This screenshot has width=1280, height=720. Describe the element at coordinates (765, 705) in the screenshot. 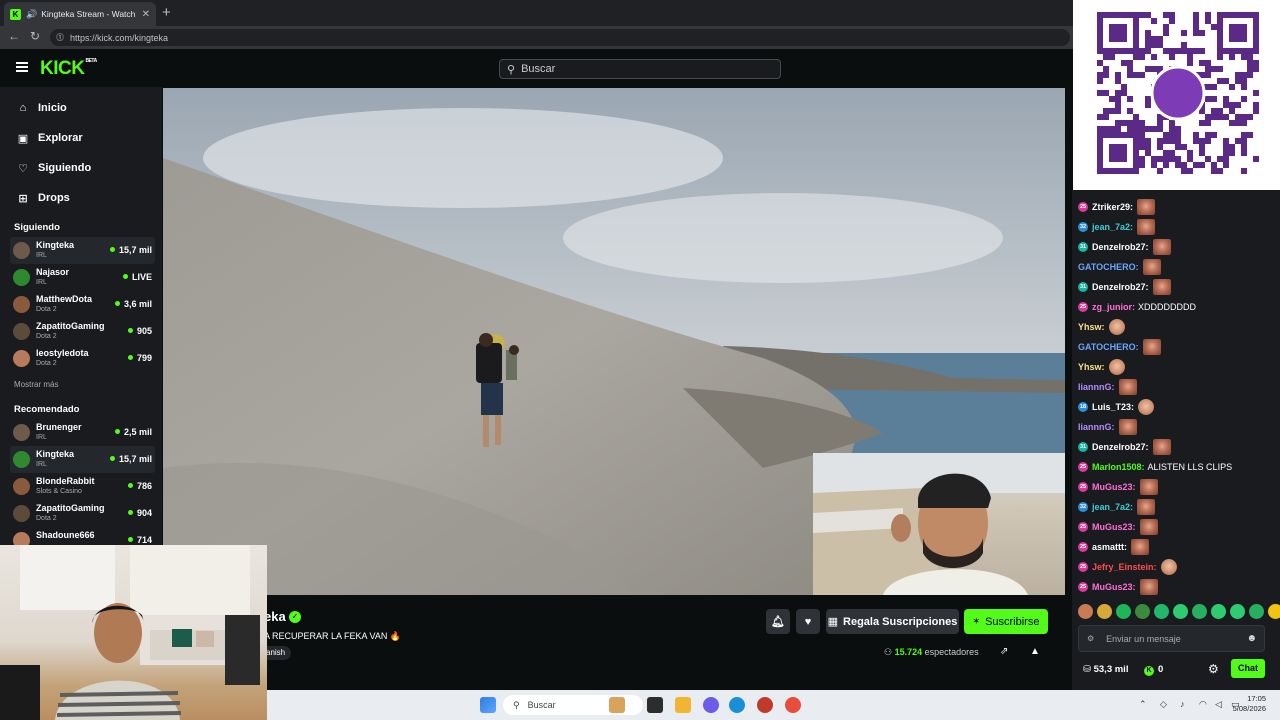

I see `obs-icon` at that location.